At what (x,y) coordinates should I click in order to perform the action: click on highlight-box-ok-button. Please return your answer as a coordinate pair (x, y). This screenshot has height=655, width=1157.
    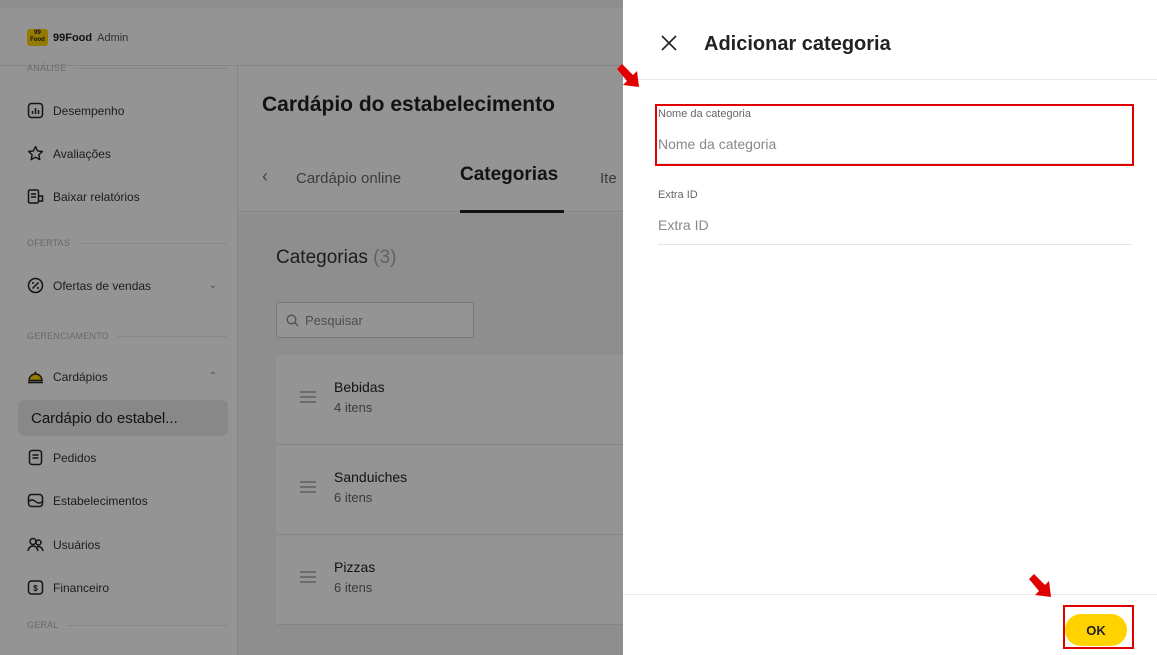
    Looking at the image, I should click on (1098, 627).